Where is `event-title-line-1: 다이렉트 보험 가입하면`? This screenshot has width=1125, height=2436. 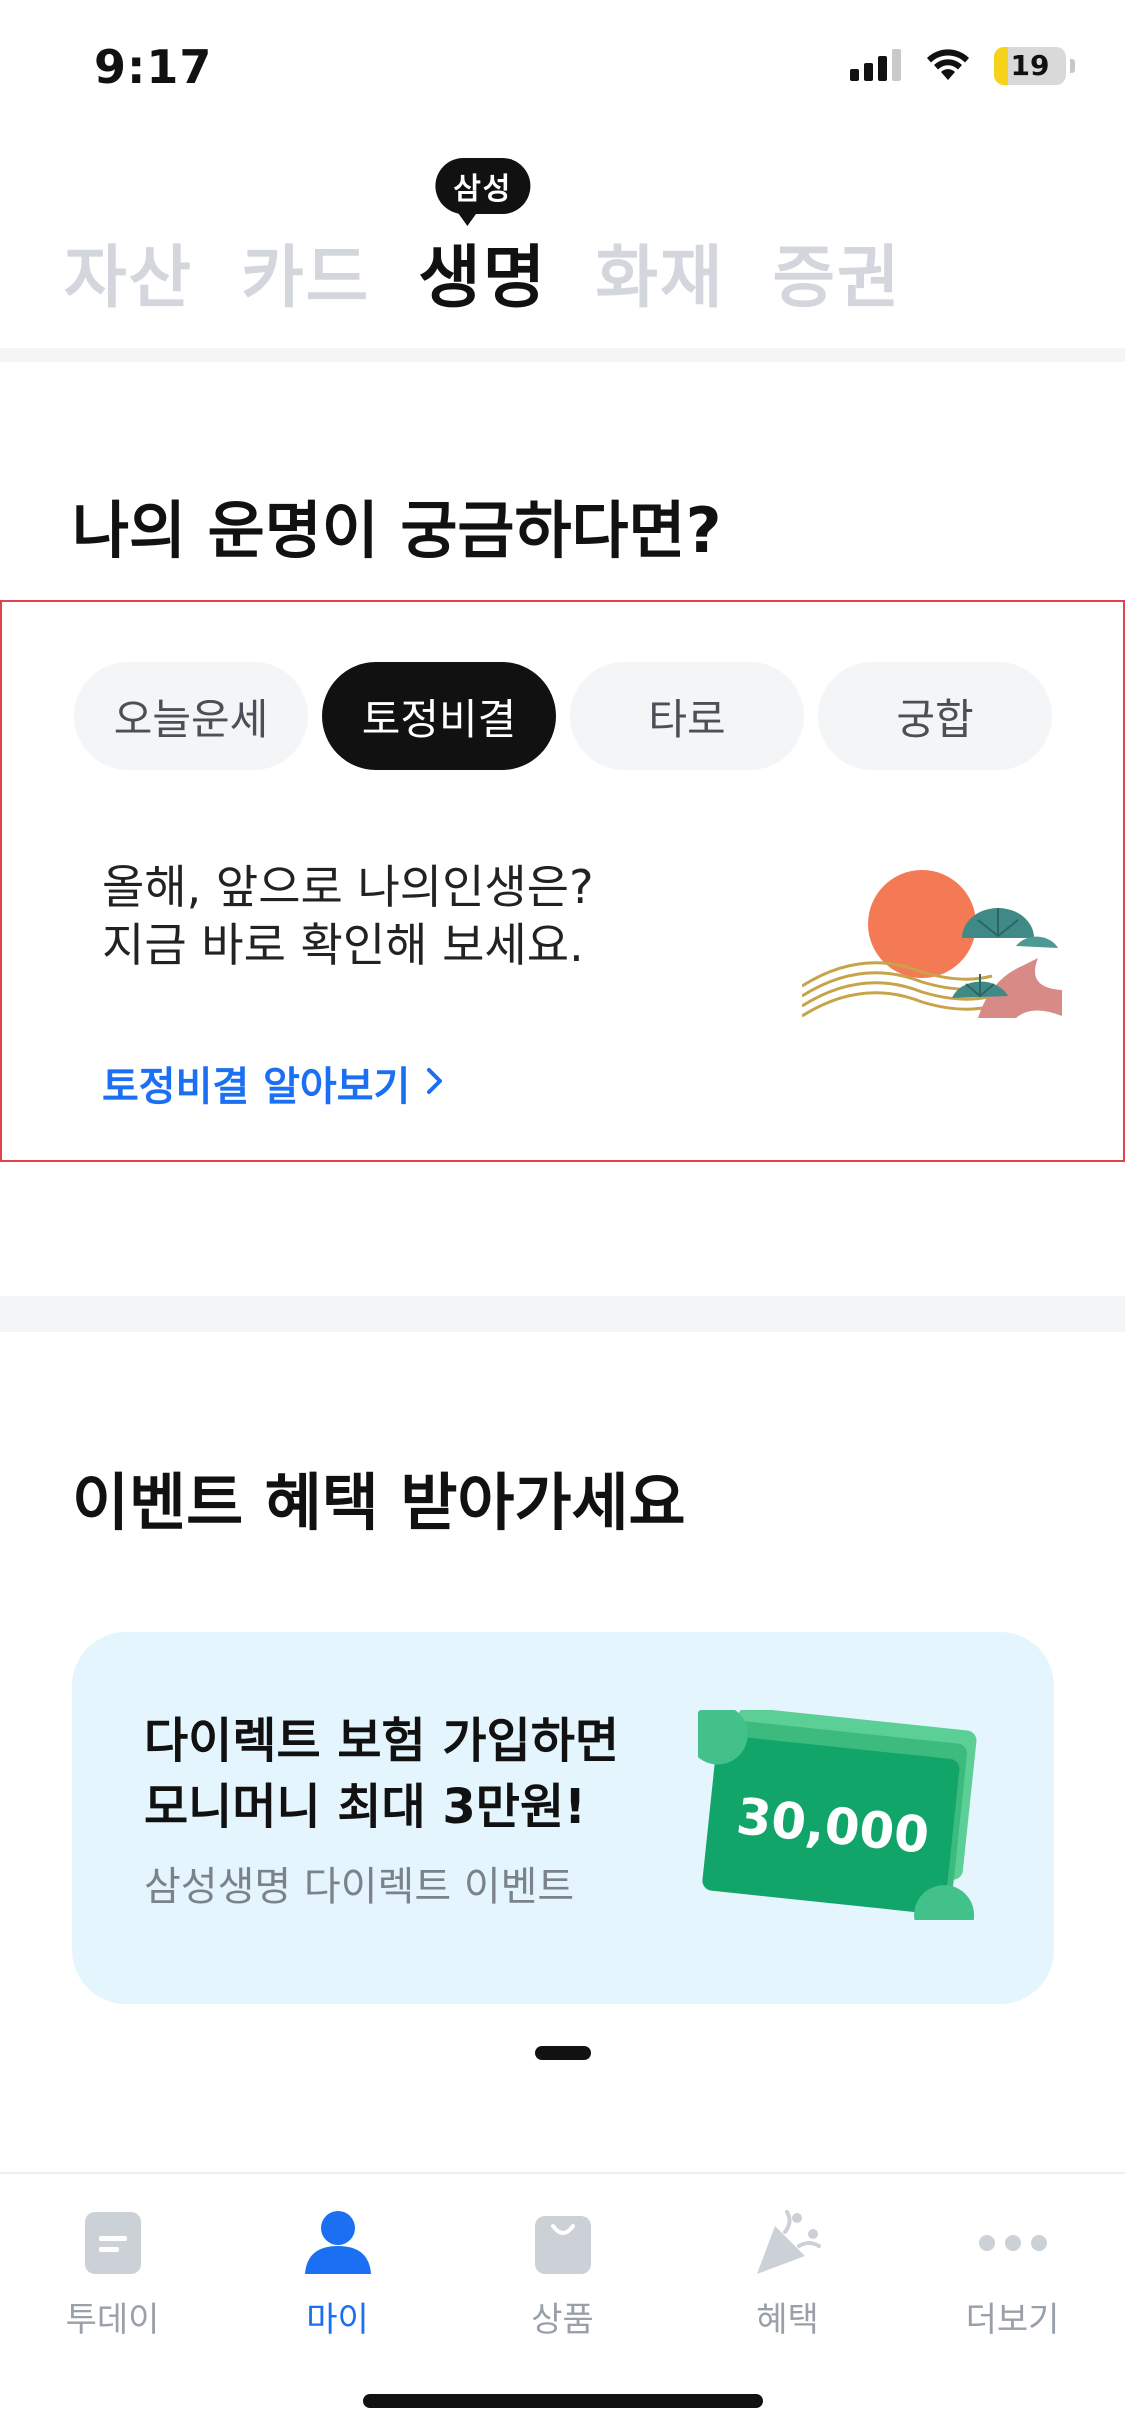 event-title-line-1: 다이렉트 보험 가입하면 is located at coordinates (382, 1741).